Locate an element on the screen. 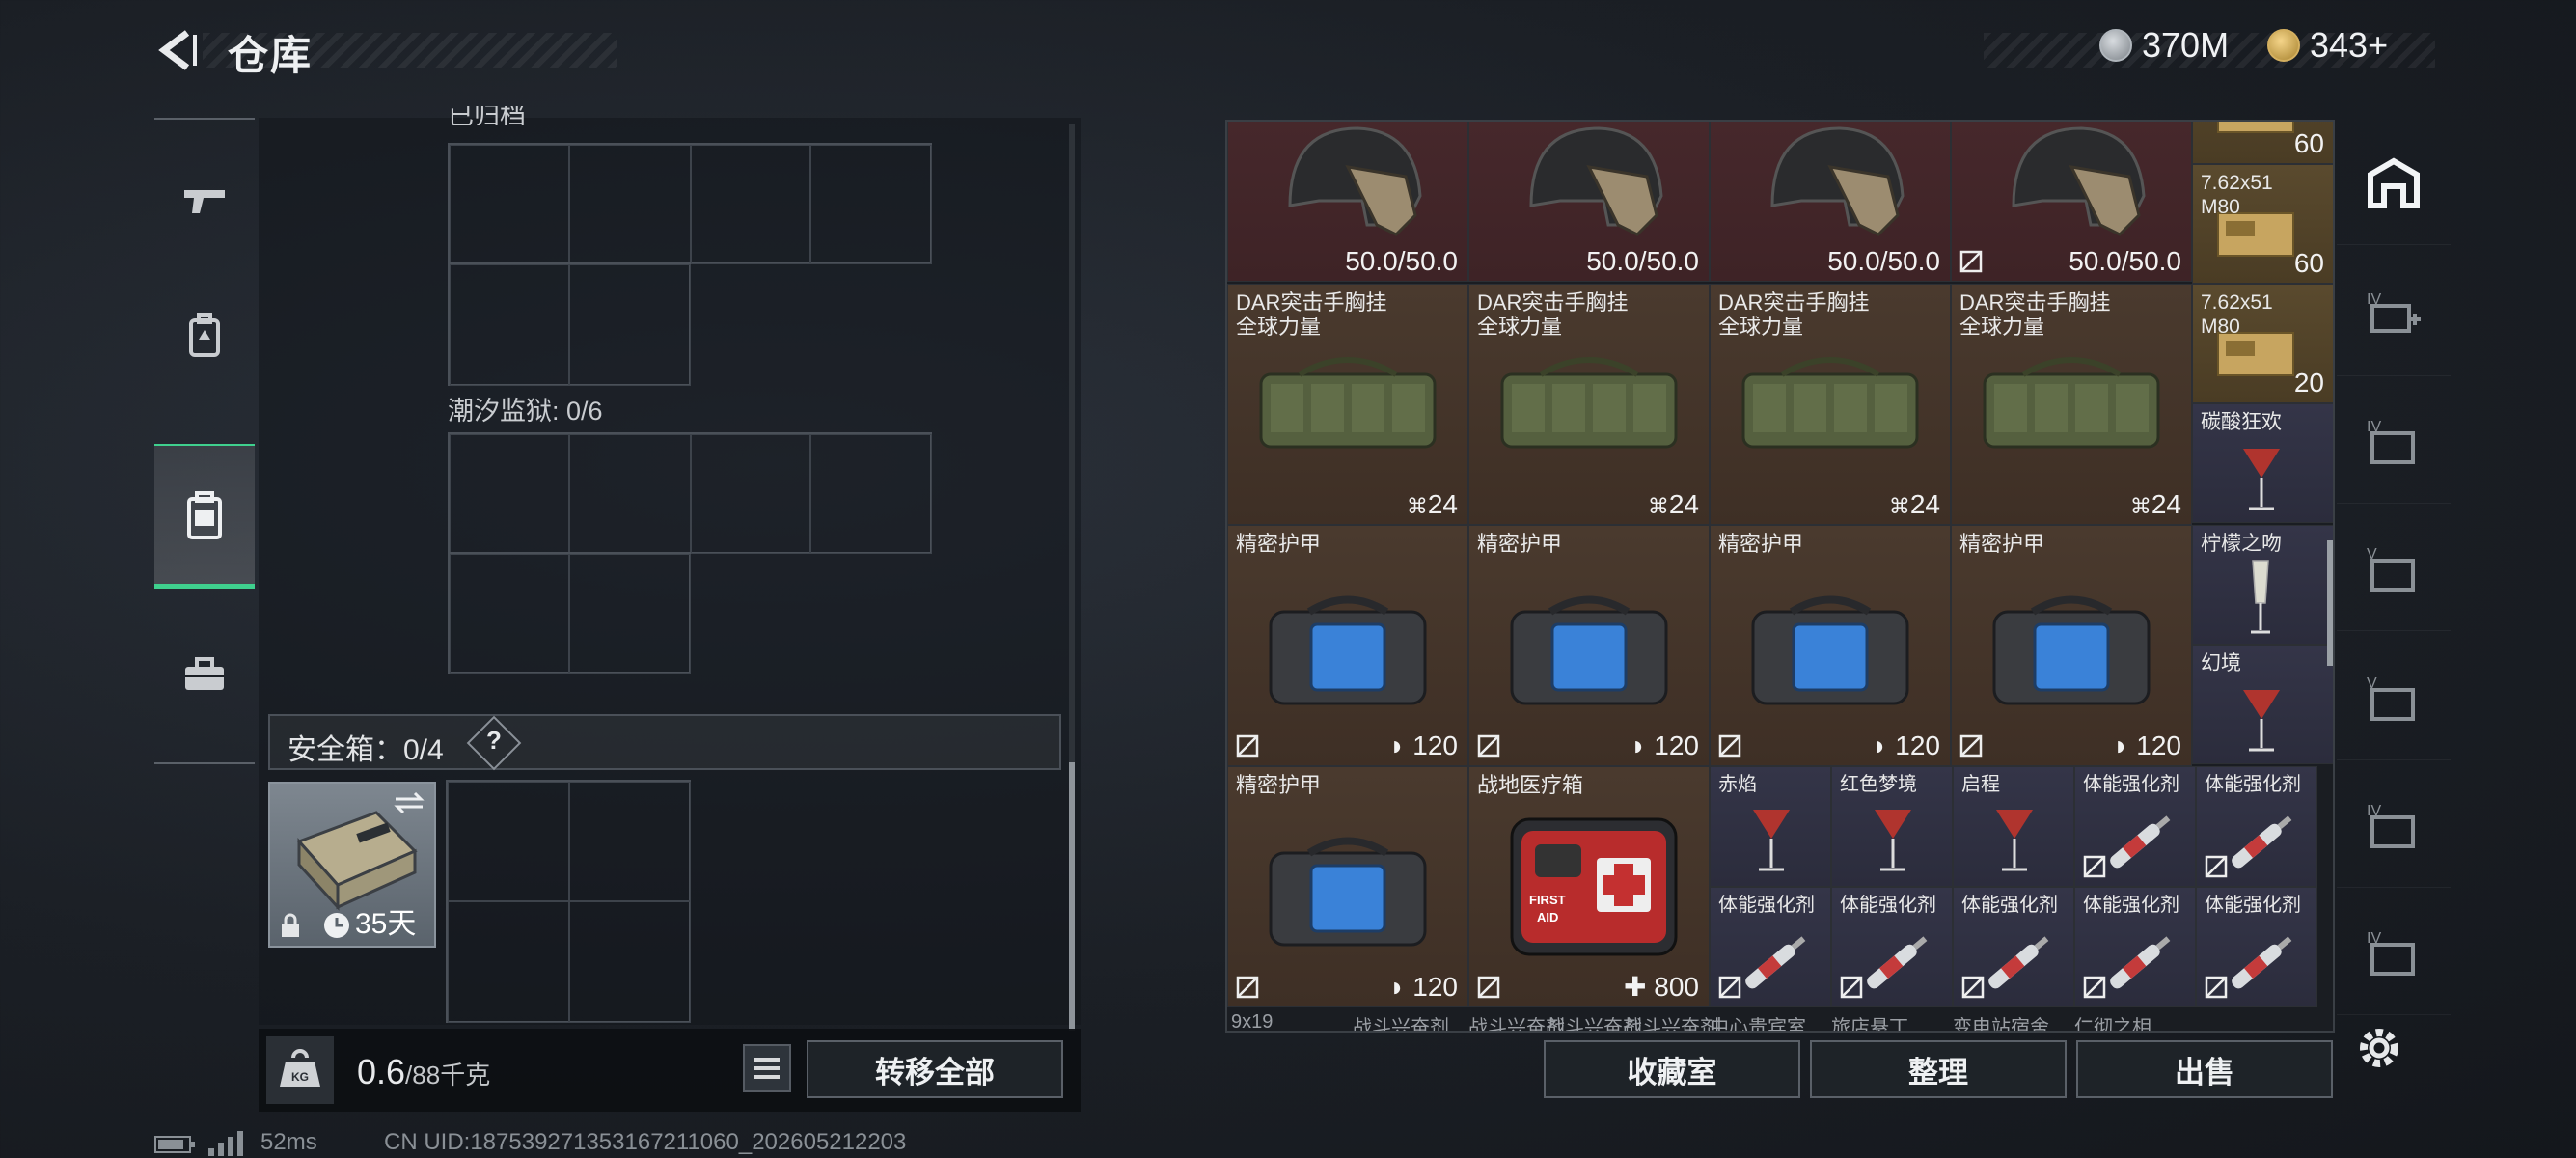 Image resolution: width=2576 pixels, height=1158 pixels. page-title: 仓库 is located at coordinates (271, 55).